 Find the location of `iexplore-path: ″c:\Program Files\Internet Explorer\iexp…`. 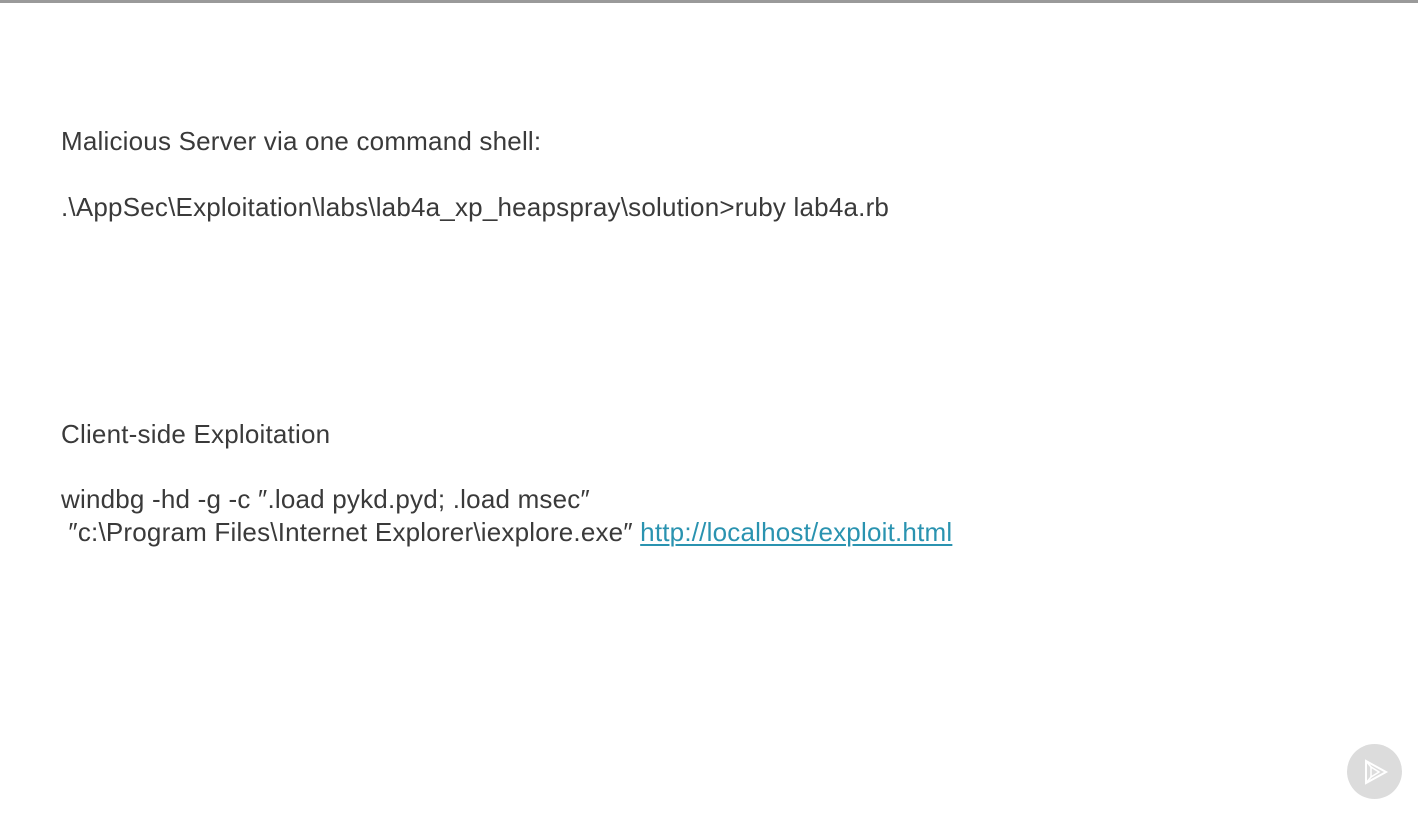

iexplore-path: ″c:\Program Files\Internet Explorer\iexp… is located at coordinates (351, 532).